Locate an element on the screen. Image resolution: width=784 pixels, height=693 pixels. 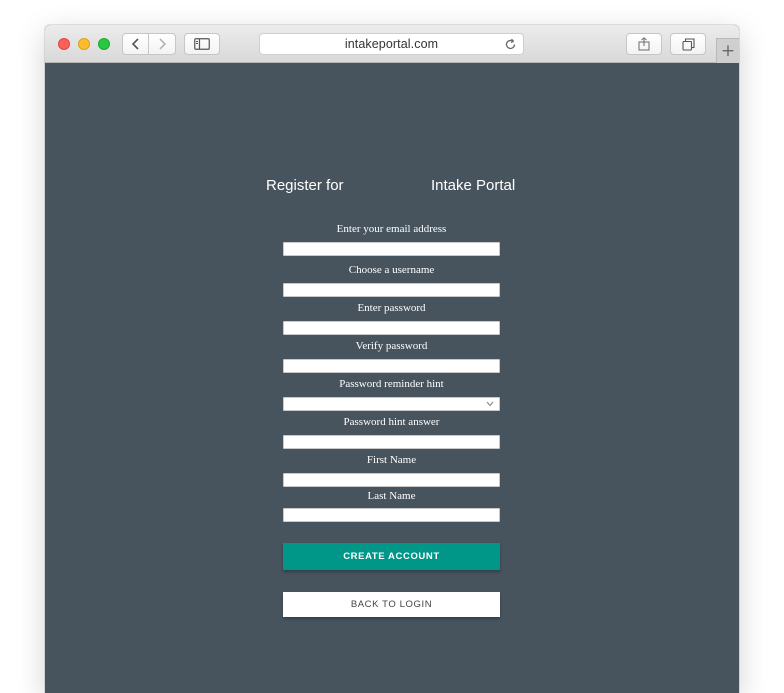
password-label: Enter password is located at coordinates (391, 308).